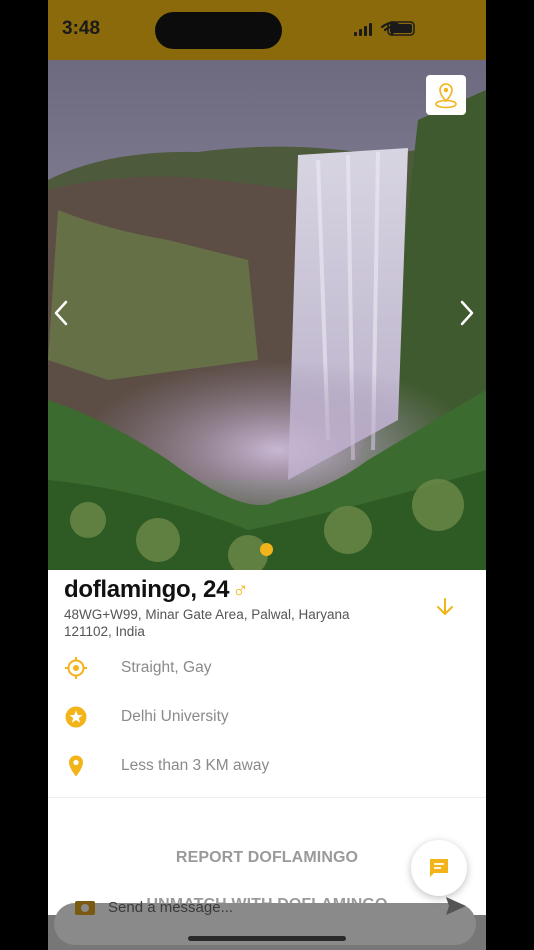 This screenshot has height=950, width=534. I want to click on dynamic-island, so click(218, 30).